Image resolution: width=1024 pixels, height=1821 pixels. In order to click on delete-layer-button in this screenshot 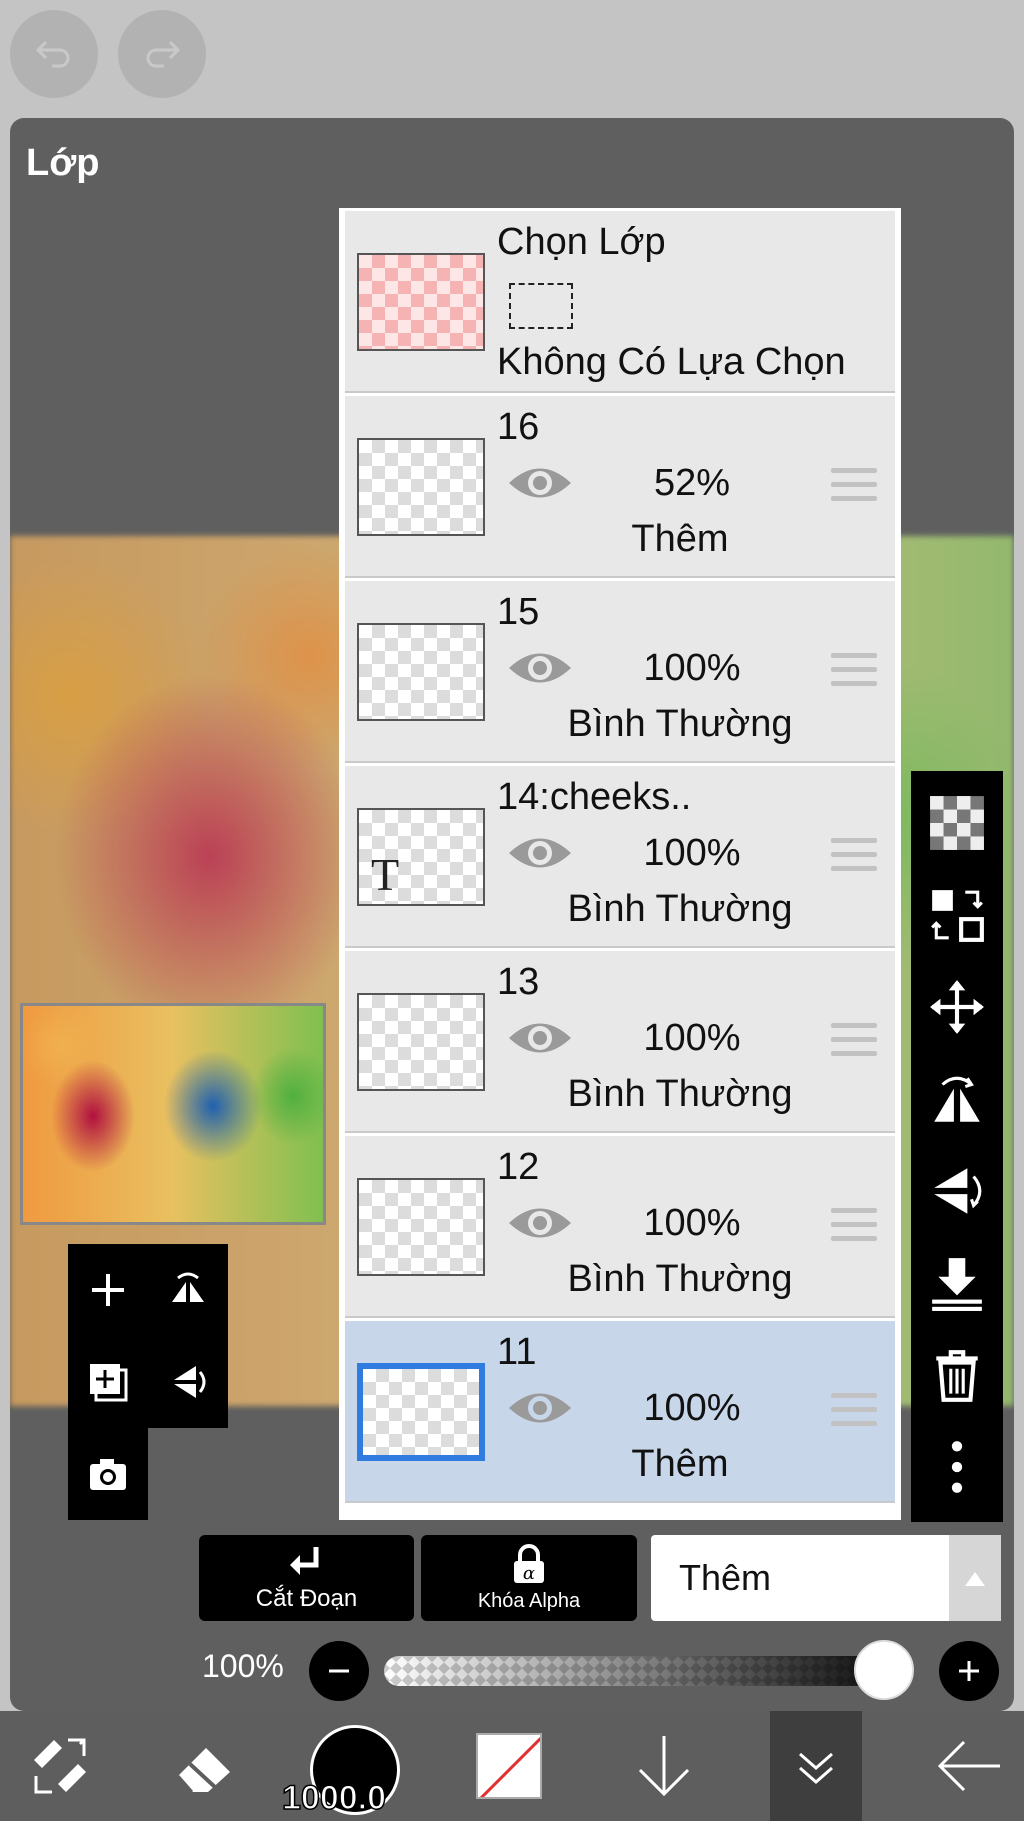, I will do `click(957, 1375)`.